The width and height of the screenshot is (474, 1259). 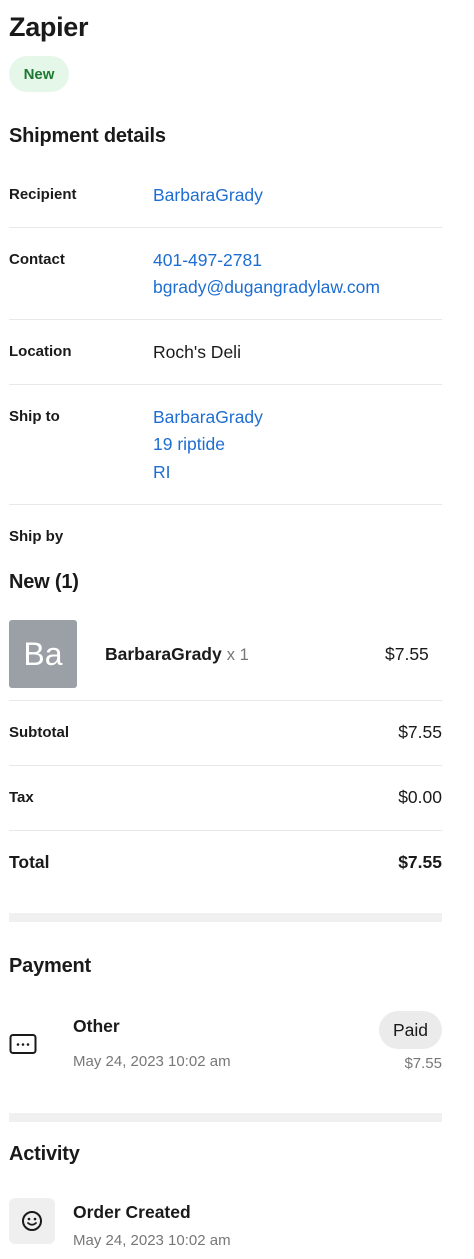 What do you see at coordinates (152, 1240) in the screenshot?
I see `activity-event-date: May 24, 2023 10:02 am` at bounding box center [152, 1240].